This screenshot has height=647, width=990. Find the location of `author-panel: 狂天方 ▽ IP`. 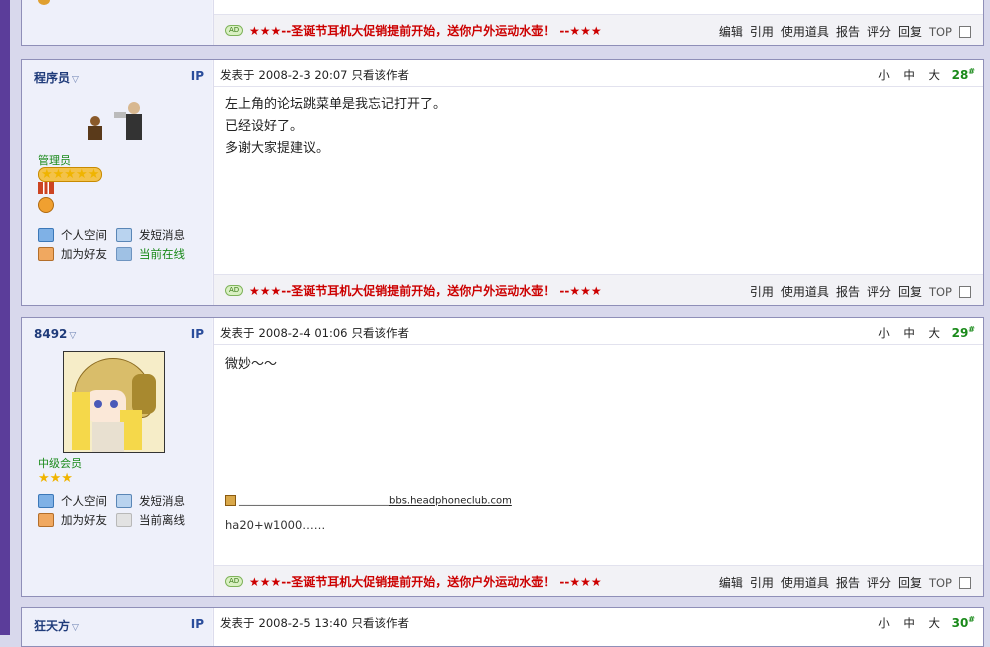

author-panel: 狂天方 ▽ IP is located at coordinates (117, 627).